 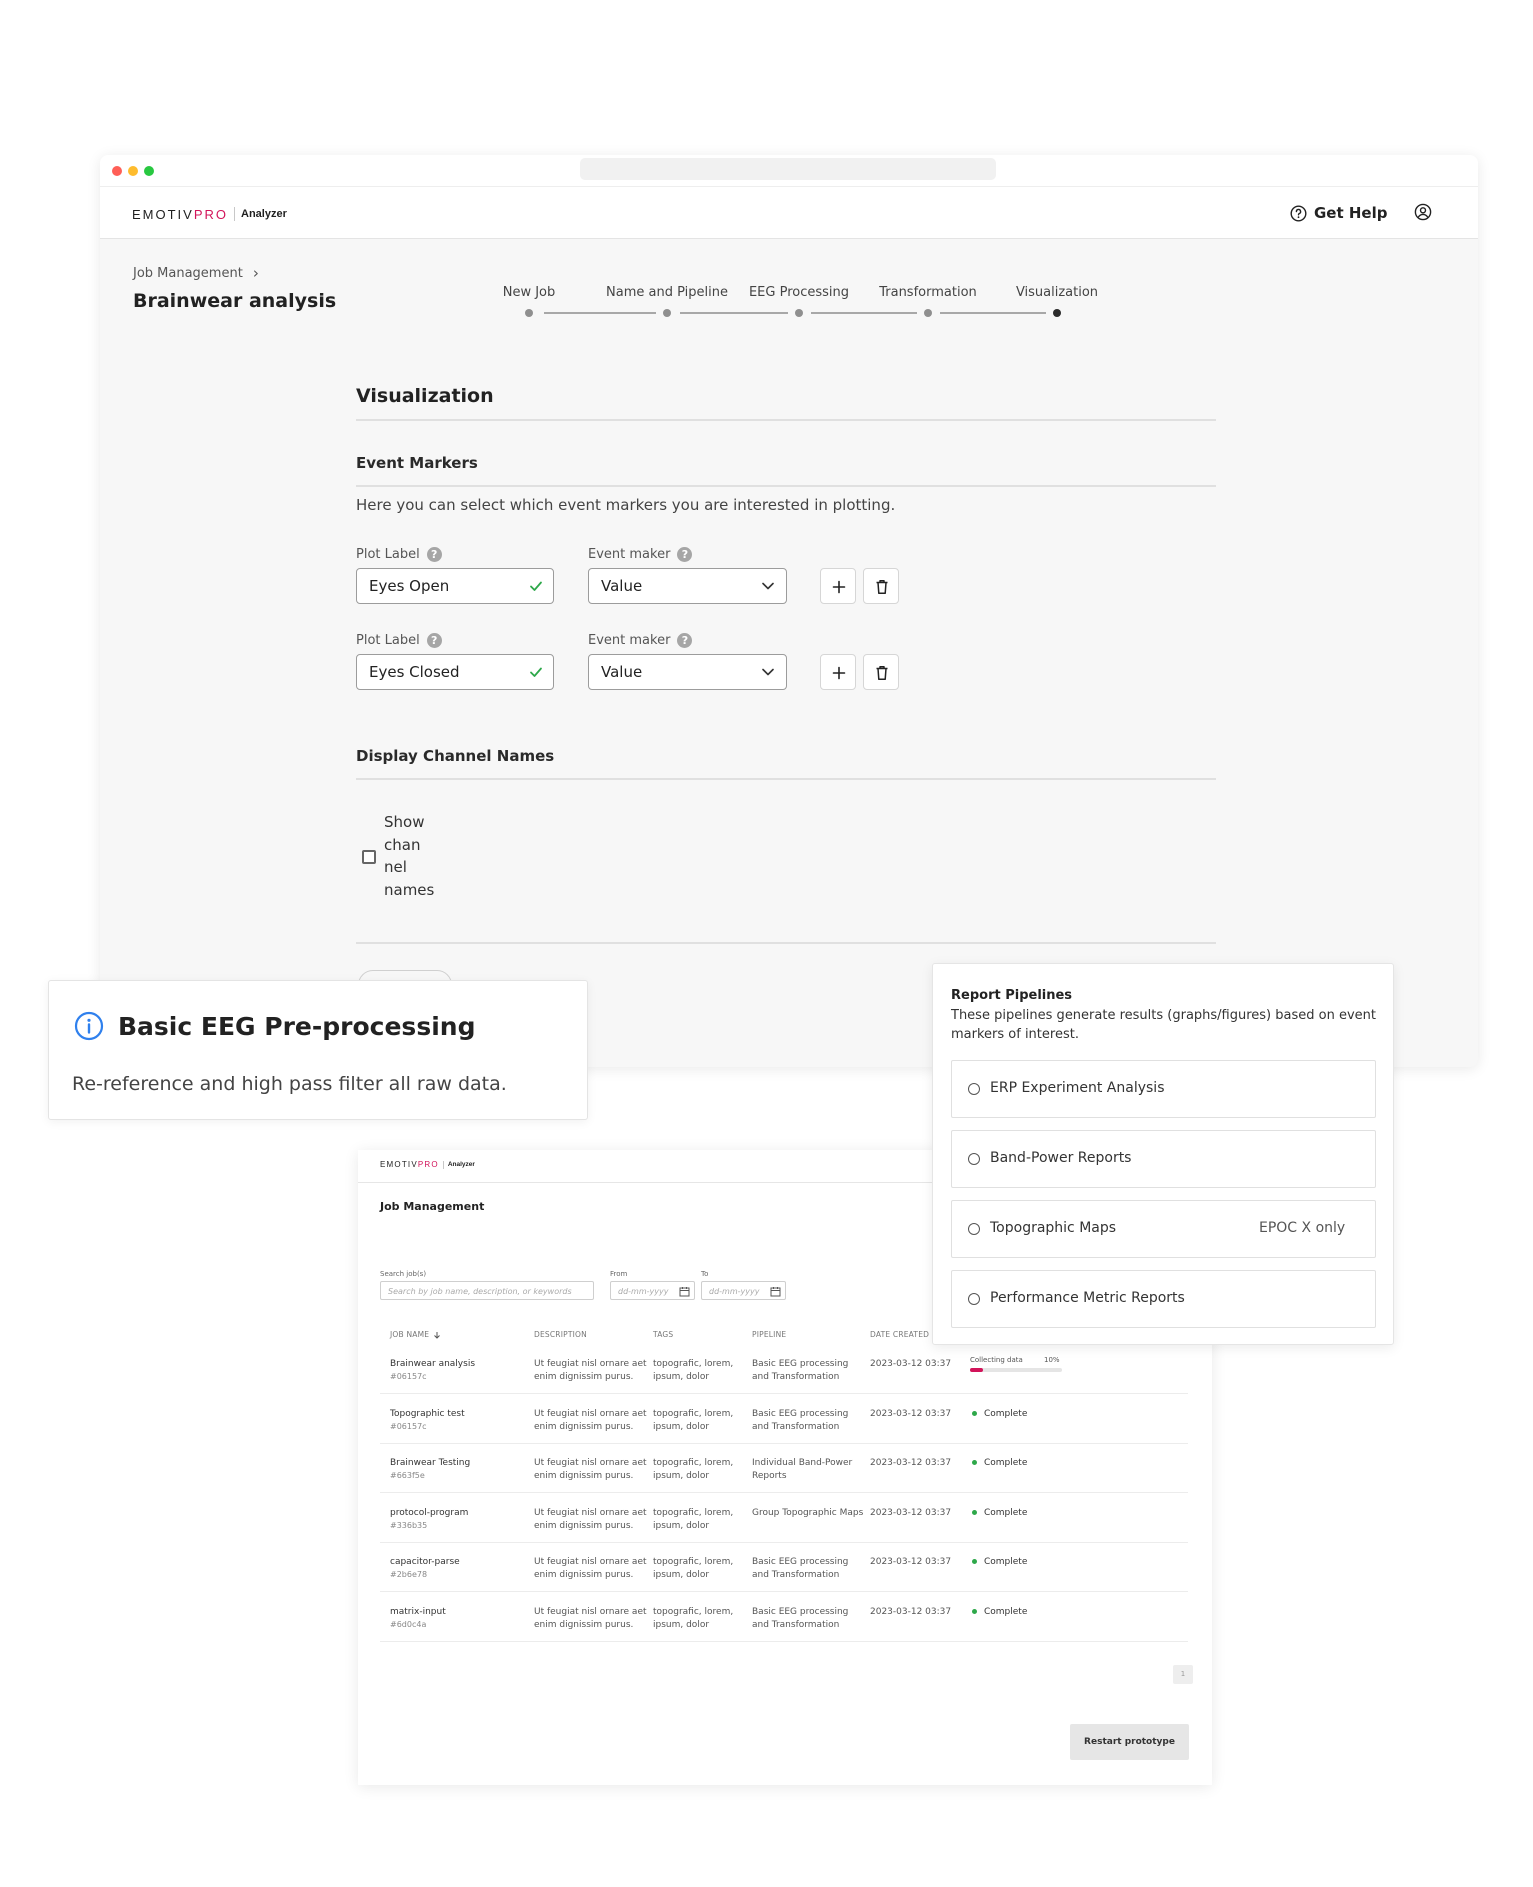 What do you see at coordinates (369, 857) in the screenshot?
I see `show-channel-names-checkbox` at bounding box center [369, 857].